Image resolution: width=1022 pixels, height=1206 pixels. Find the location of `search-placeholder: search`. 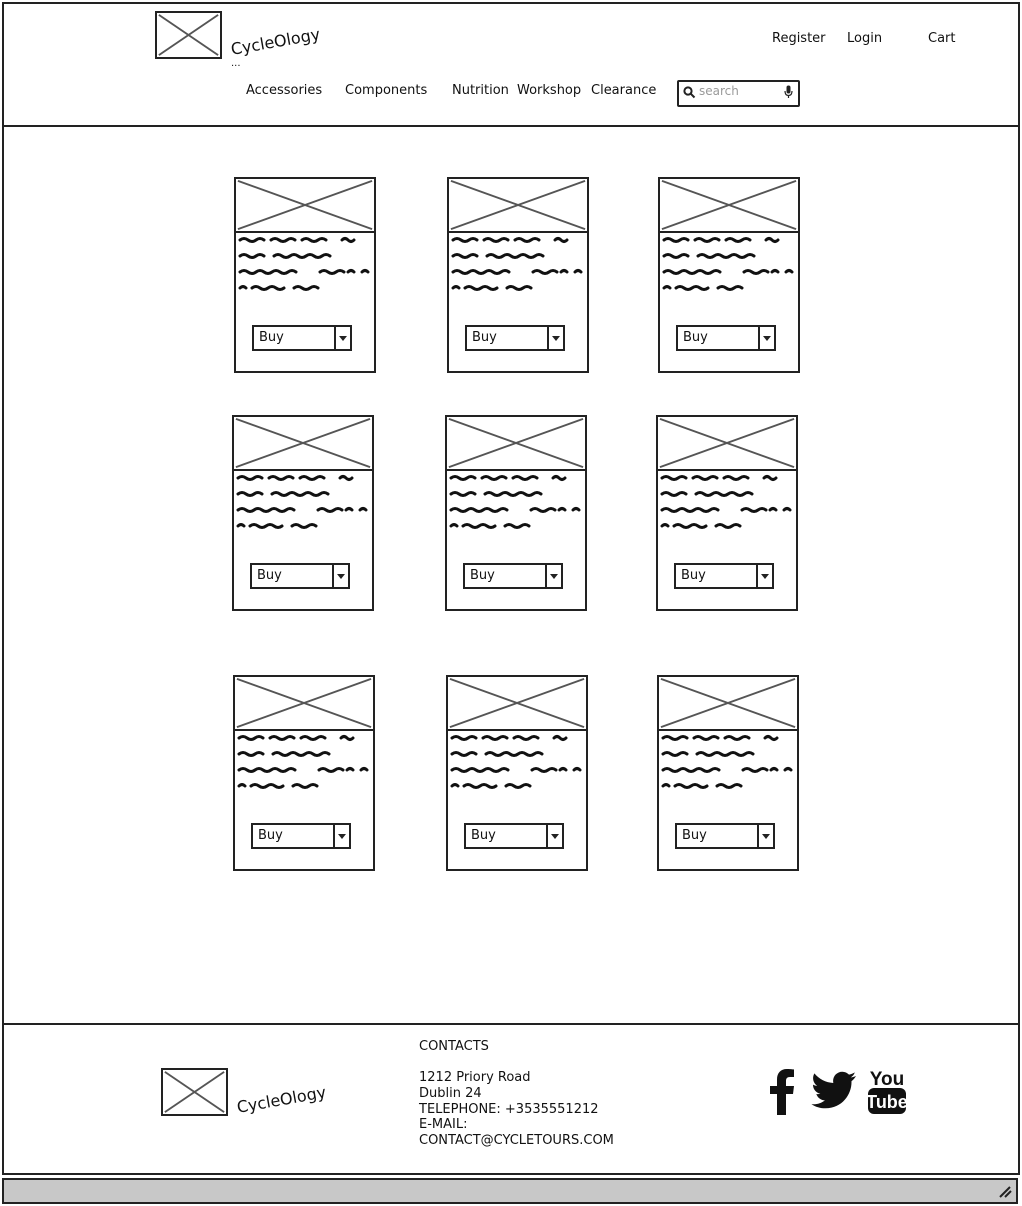

search-placeholder: search is located at coordinates (719, 91).